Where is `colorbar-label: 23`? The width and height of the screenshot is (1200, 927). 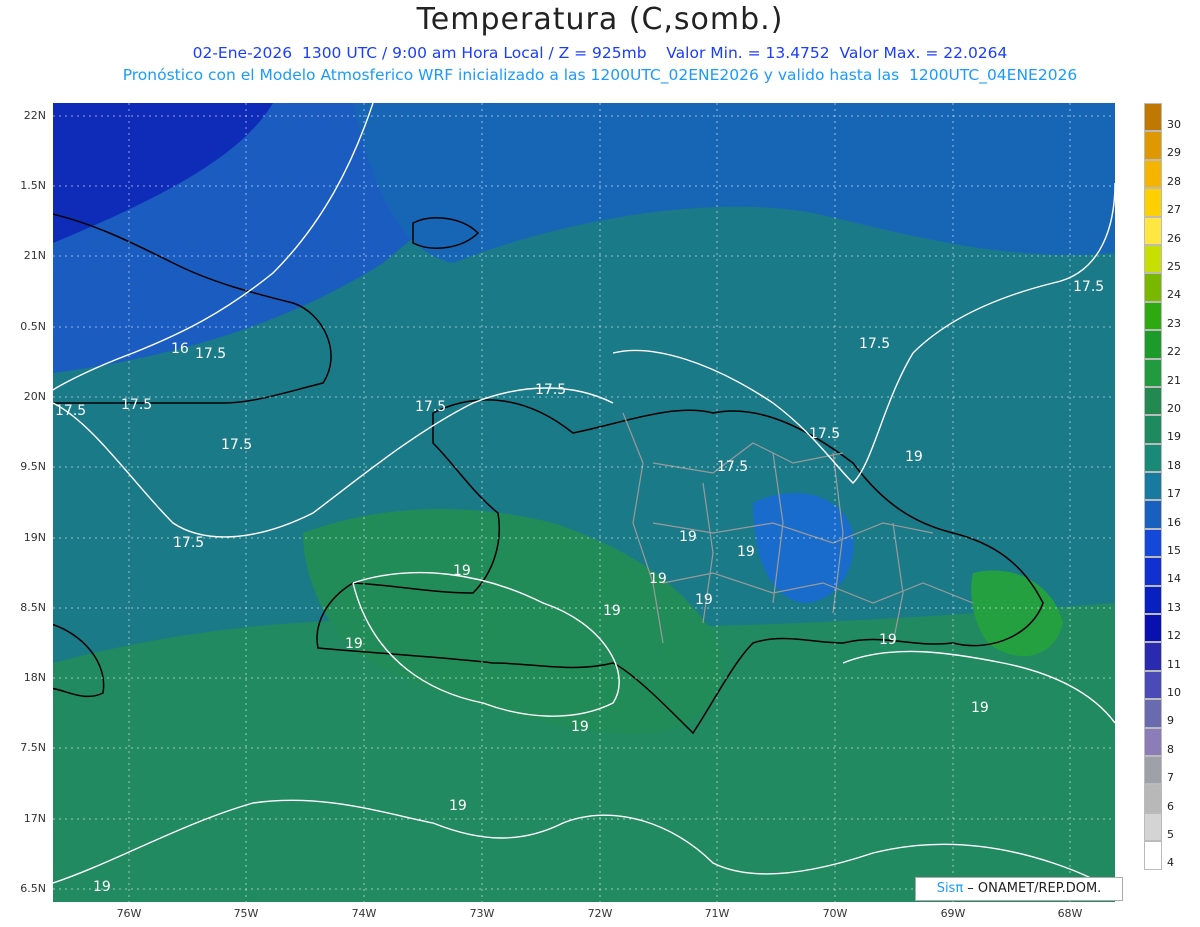
colorbar-label: 23 is located at coordinates (1174, 323).